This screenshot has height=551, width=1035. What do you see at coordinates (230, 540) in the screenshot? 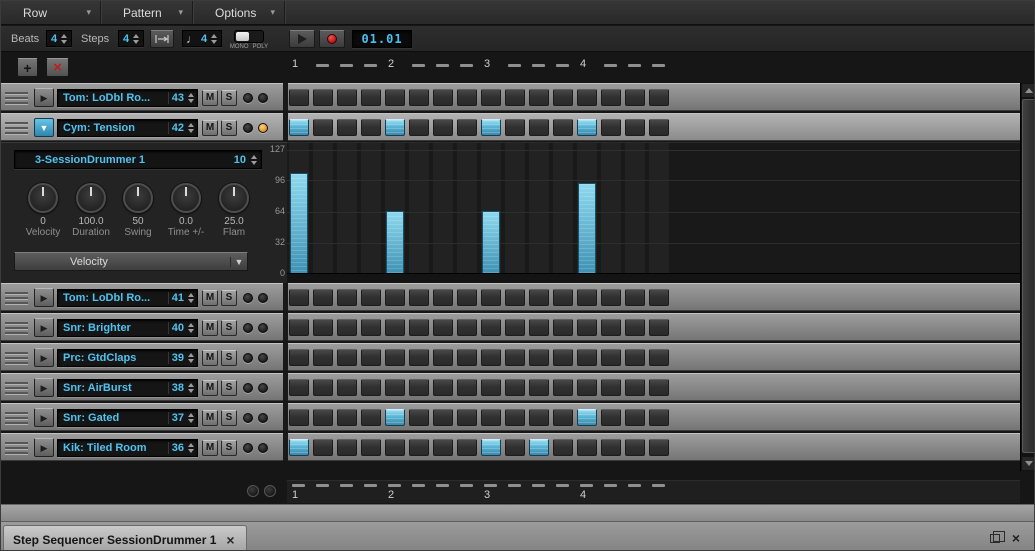
I see `tab-close-icon: ×` at bounding box center [230, 540].